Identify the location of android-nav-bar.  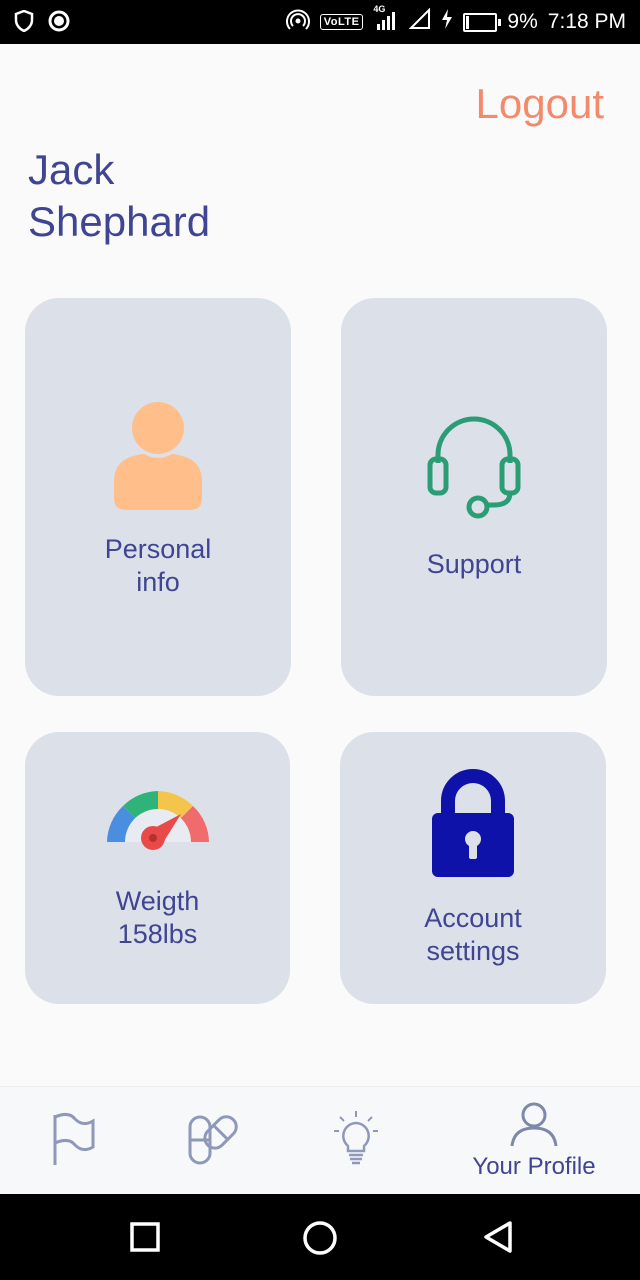
(320, 1237).